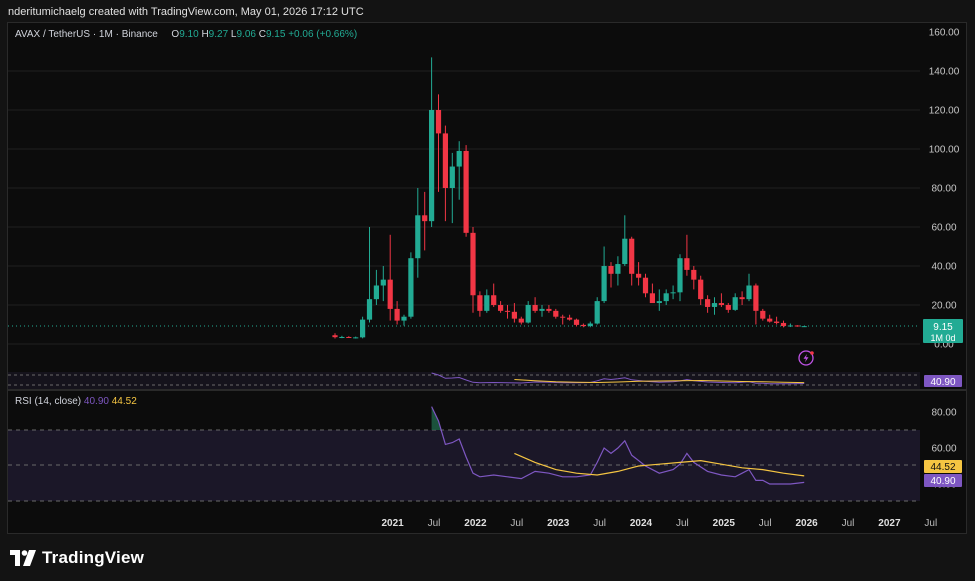 This screenshot has width=975, height=581. What do you see at coordinates (724, 523) in the screenshot?
I see `time-tick-label: 2025` at bounding box center [724, 523].